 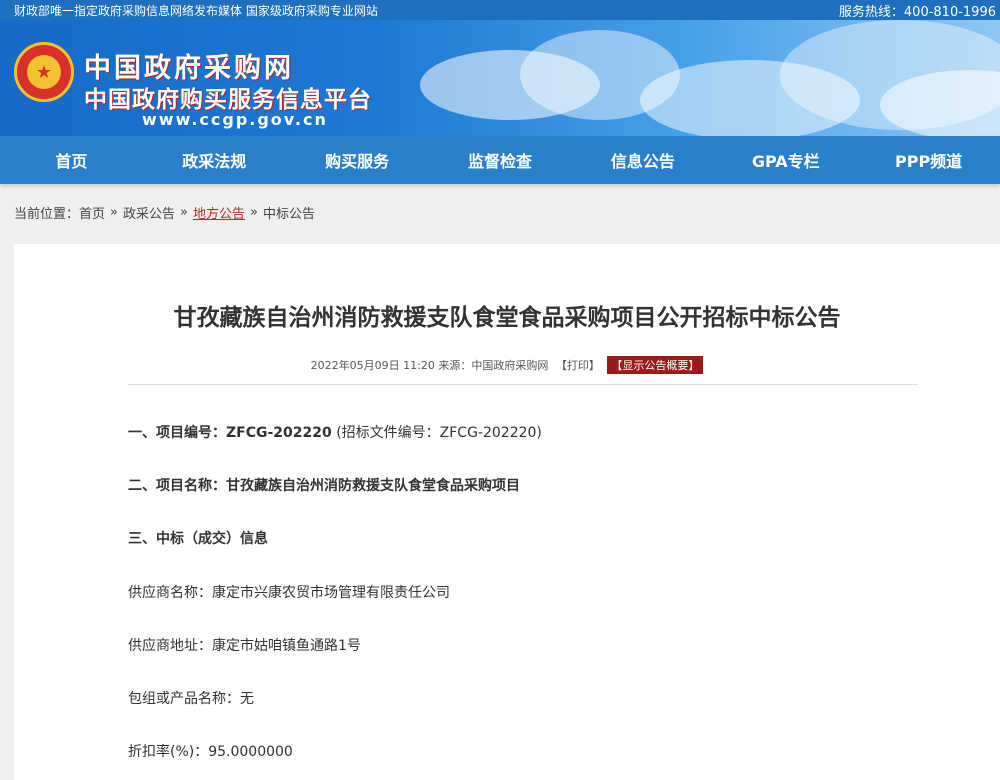 I want to click on breadcrumb: 当前位置： 首页 » 政采公告 » 地方公告 » 中标公告, so click(x=500, y=212).